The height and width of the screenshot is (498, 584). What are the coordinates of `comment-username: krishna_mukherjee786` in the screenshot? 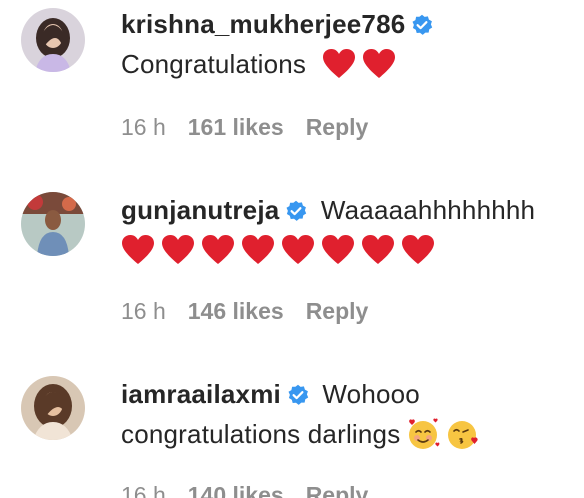 It's located at (263, 24).